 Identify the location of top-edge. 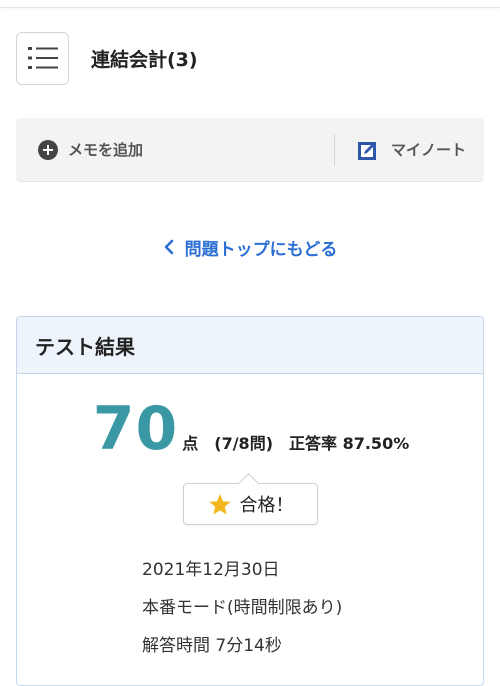
(250, 4).